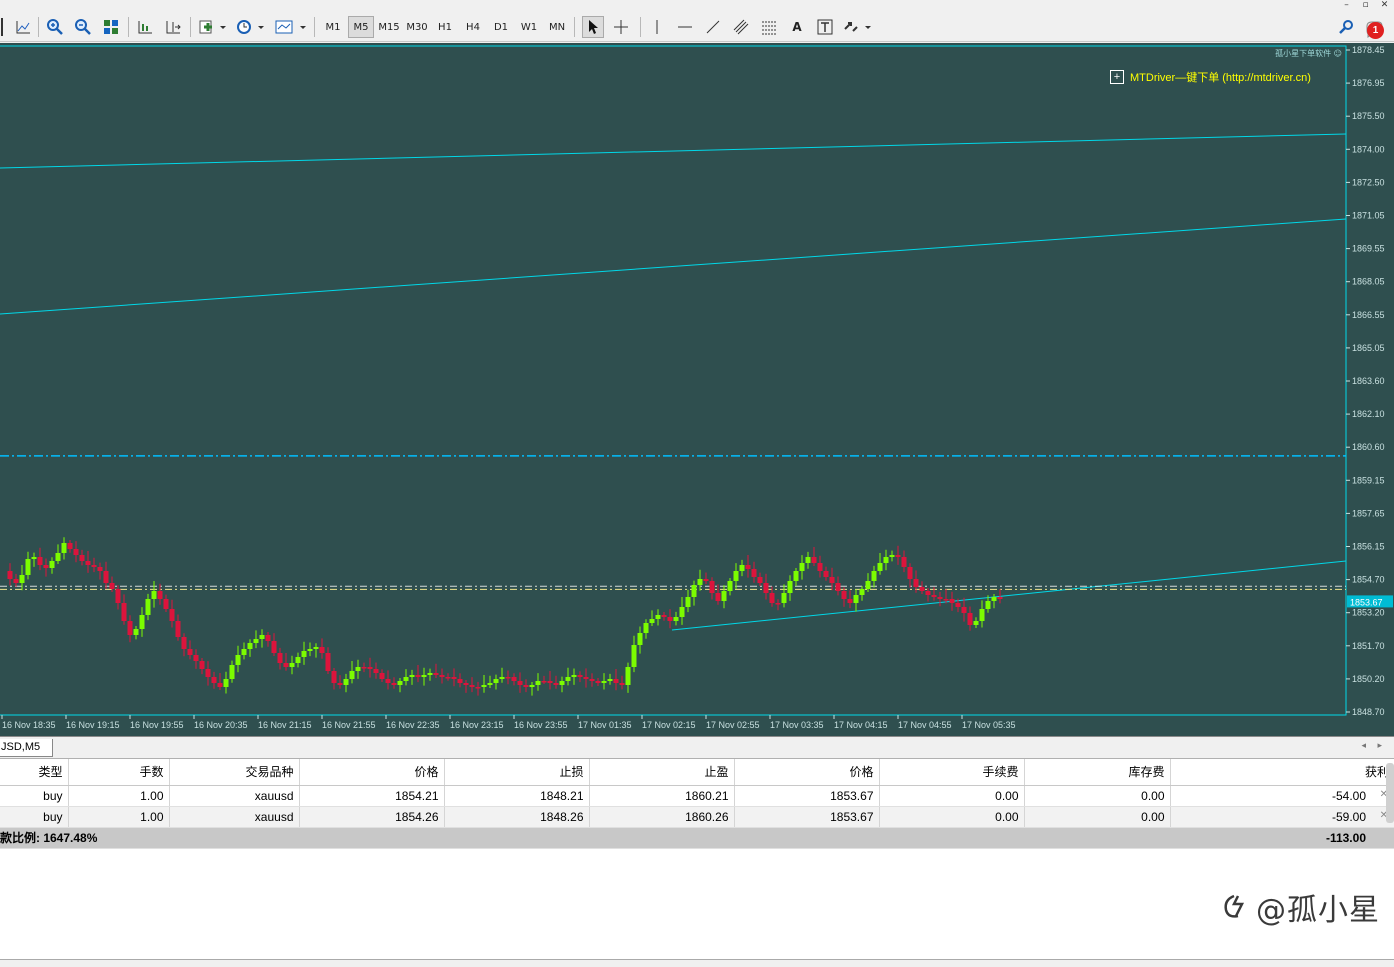 Image resolution: width=1394 pixels, height=967 pixels. What do you see at coordinates (417, 27) in the screenshot?
I see `timeframe-m30-button: M30` at bounding box center [417, 27].